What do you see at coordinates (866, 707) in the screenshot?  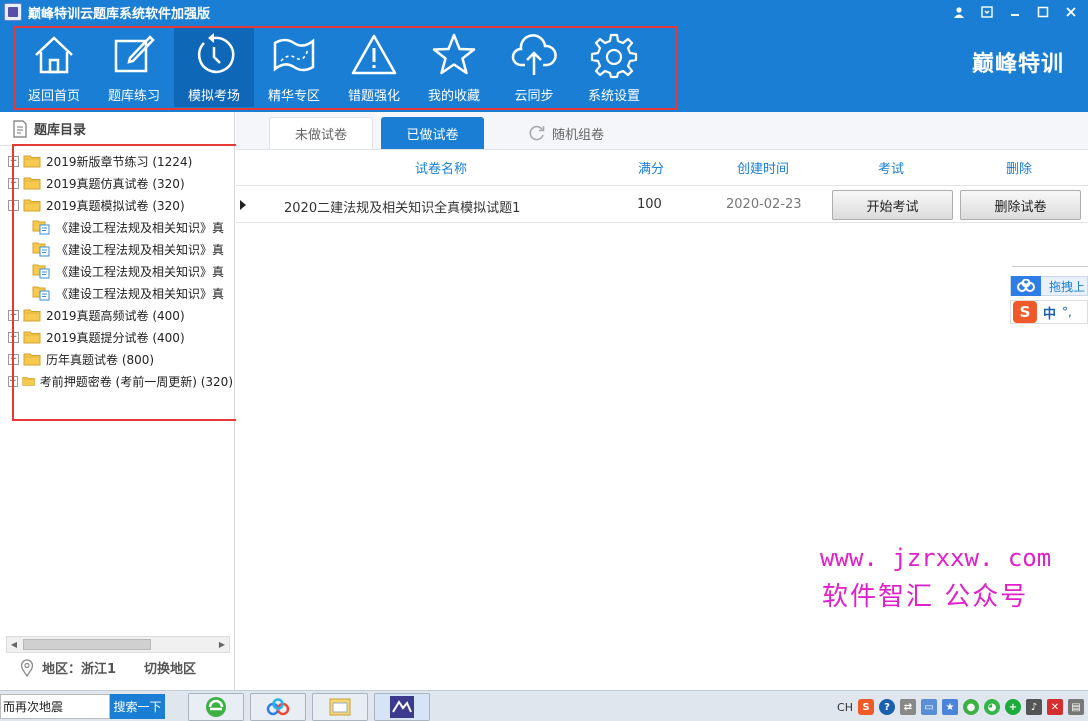 I see `tray-sogou-icon: S` at bounding box center [866, 707].